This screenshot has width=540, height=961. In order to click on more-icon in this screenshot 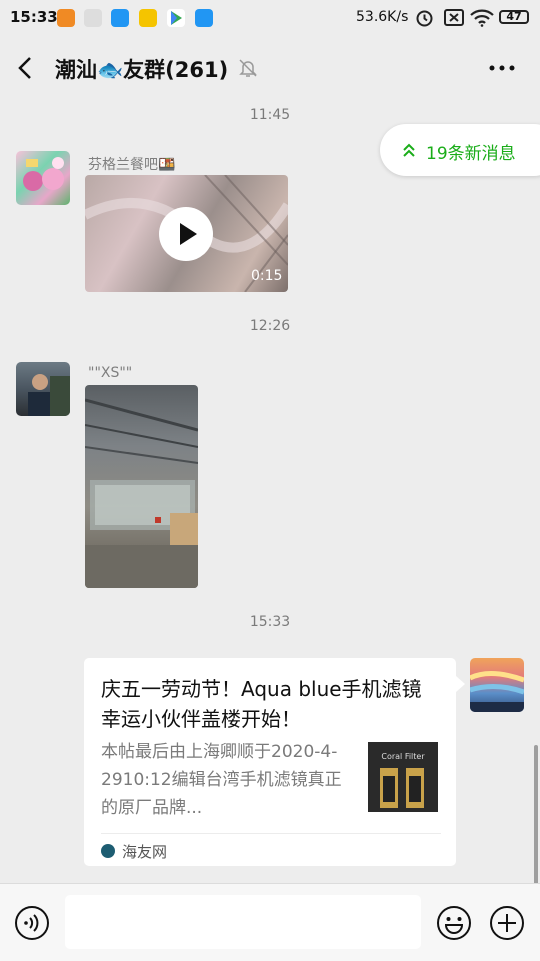, I will do `click(502, 68)`.